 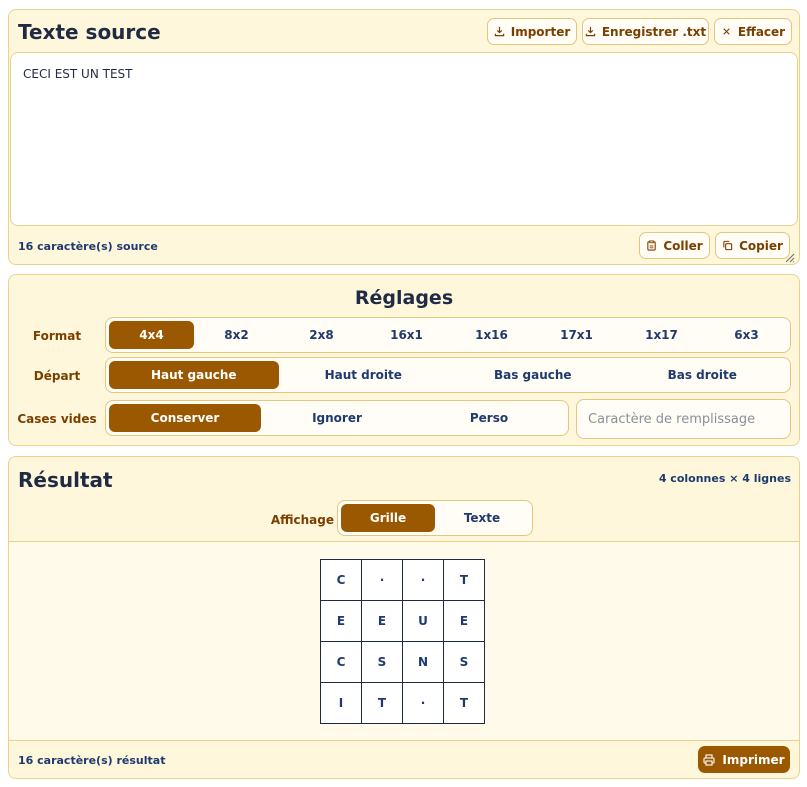 What do you see at coordinates (88, 246) in the screenshot?
I see `source-char-count: 16 caractère(s) source` at bounding box center [88, 246].